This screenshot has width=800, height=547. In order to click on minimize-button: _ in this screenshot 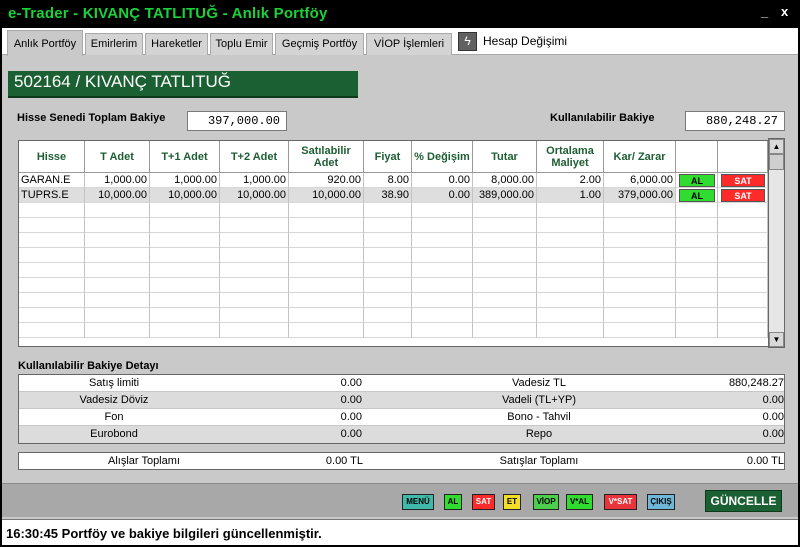, I will do `click(764, 11)`.